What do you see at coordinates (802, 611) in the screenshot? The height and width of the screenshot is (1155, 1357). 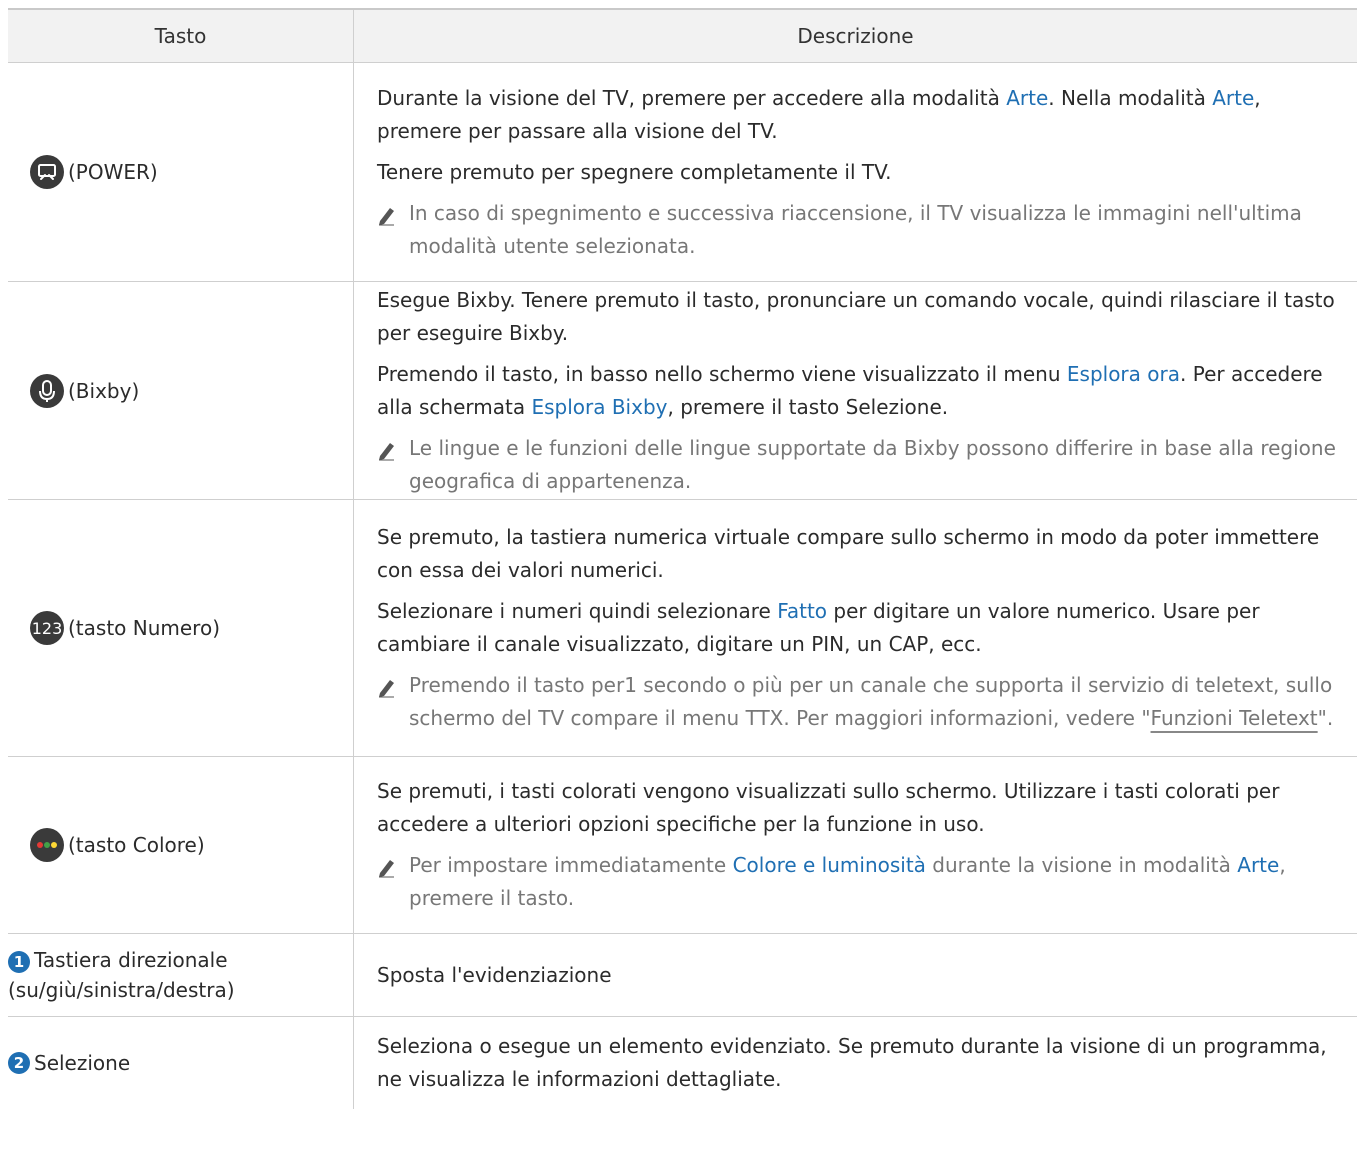 I see `link-fatto: Fatto` at bounding box center [802, 611].